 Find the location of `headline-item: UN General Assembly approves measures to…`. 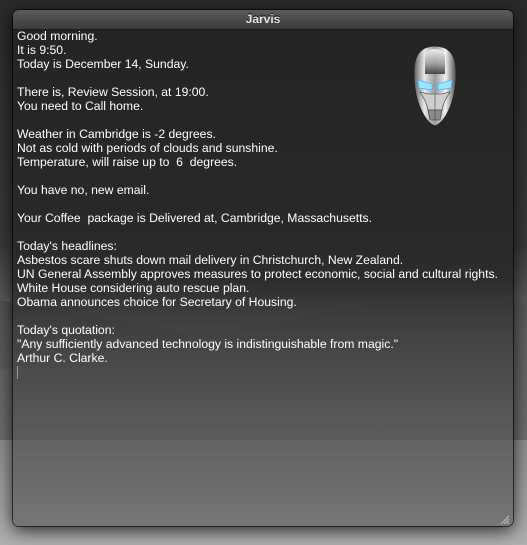

headline-item: UN General Assembly approves measures to… is located at coordinates (257, 274).